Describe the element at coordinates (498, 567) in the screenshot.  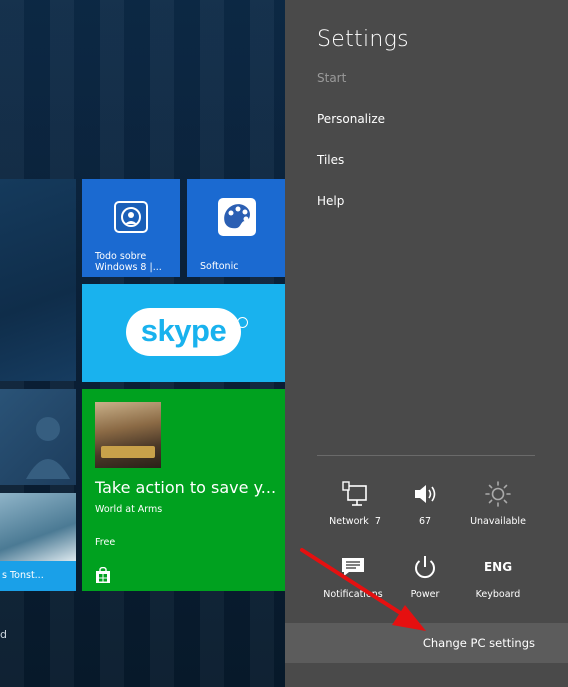
I see `keyboard-icon: ENG` at that location.